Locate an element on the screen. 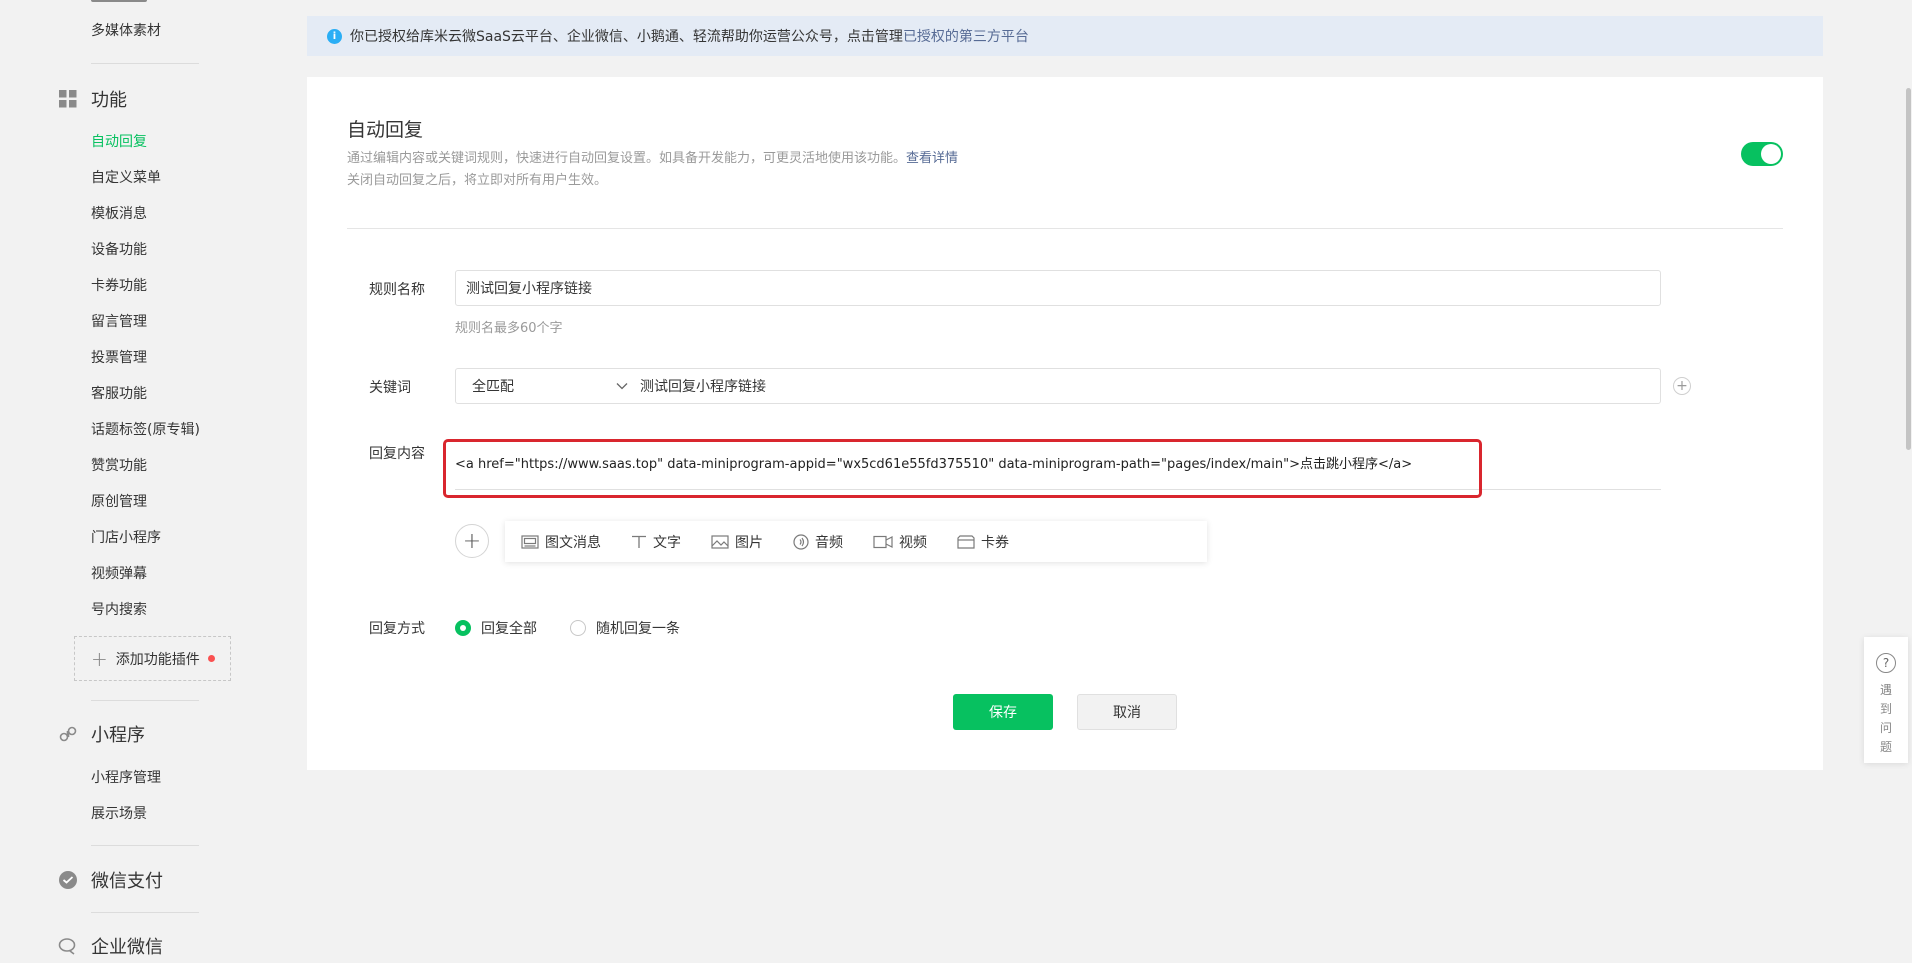 The image size is (1912, 963). audio-icon is located at coordinates (801, 541).